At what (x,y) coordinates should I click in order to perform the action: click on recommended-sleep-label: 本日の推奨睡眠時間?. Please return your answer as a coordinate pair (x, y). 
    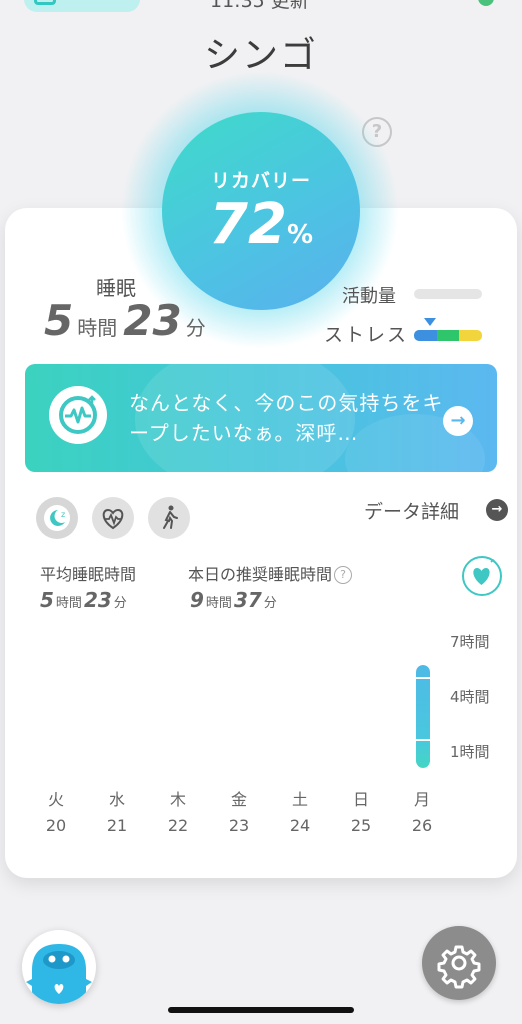
    Looking at the image, I should click on (270, 573).